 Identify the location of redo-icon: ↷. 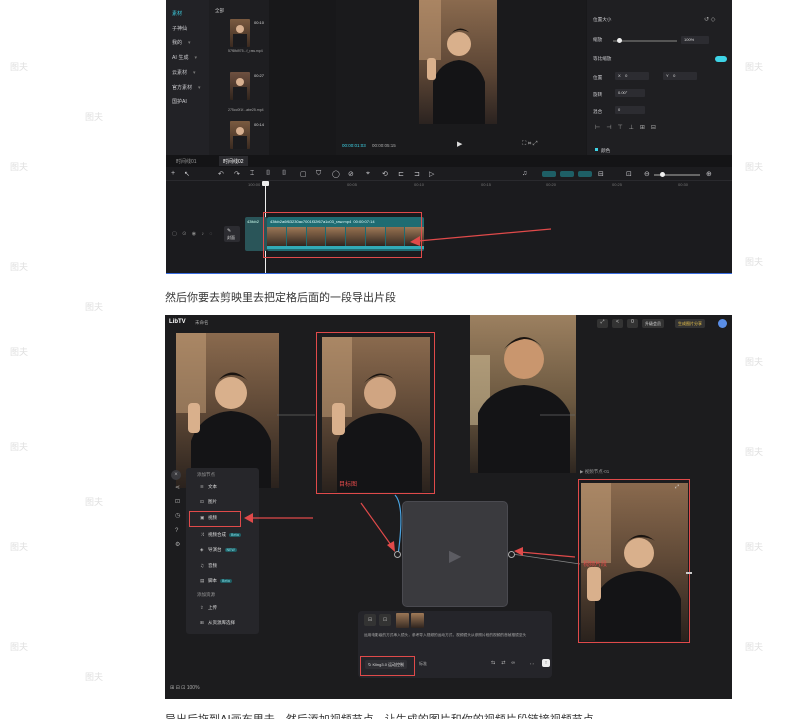
(237, 174).